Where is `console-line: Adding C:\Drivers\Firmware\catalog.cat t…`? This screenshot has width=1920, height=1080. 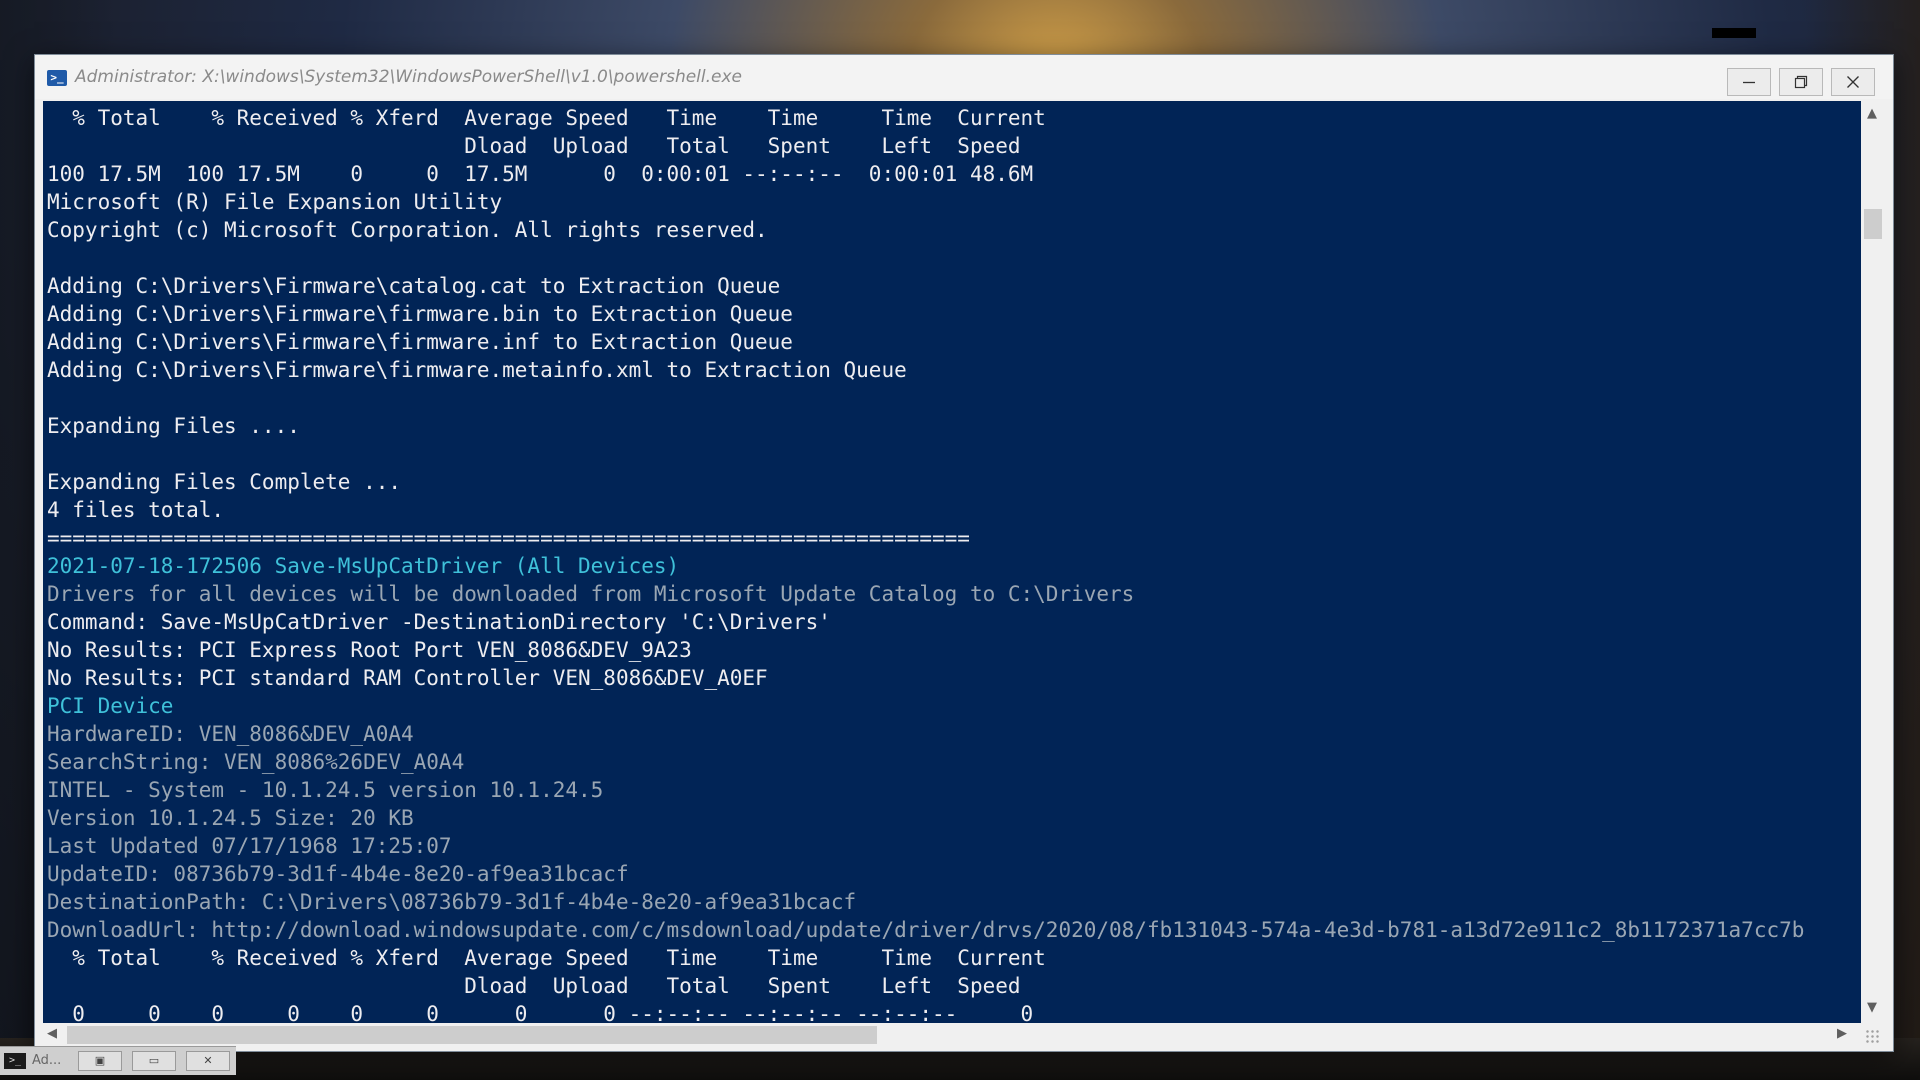
console-line: Adding C:\Drivers\Firmware\catalog.cat t… is located at coordinates (414, 286).